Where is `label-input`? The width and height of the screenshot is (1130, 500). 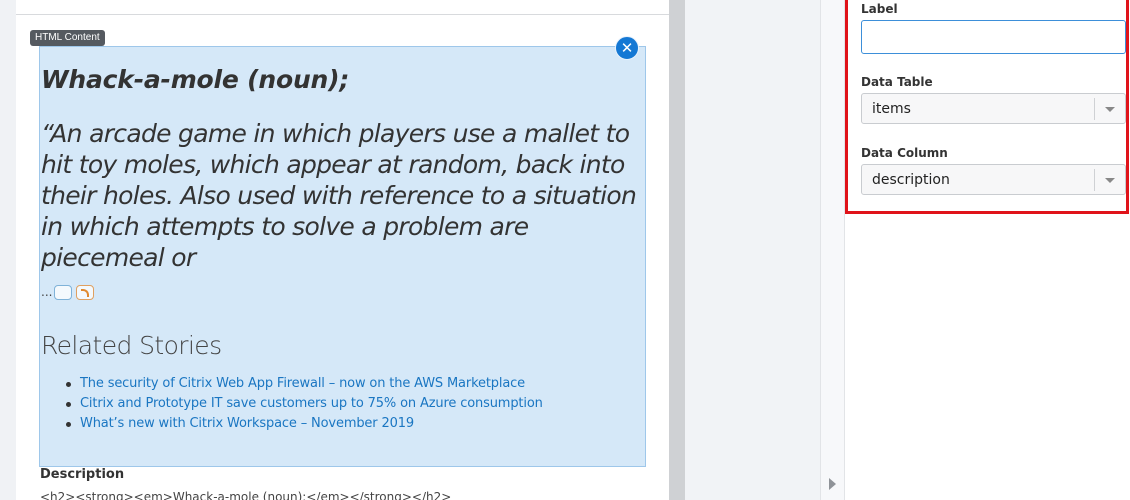 label-input is located at coordinates (993, 37).